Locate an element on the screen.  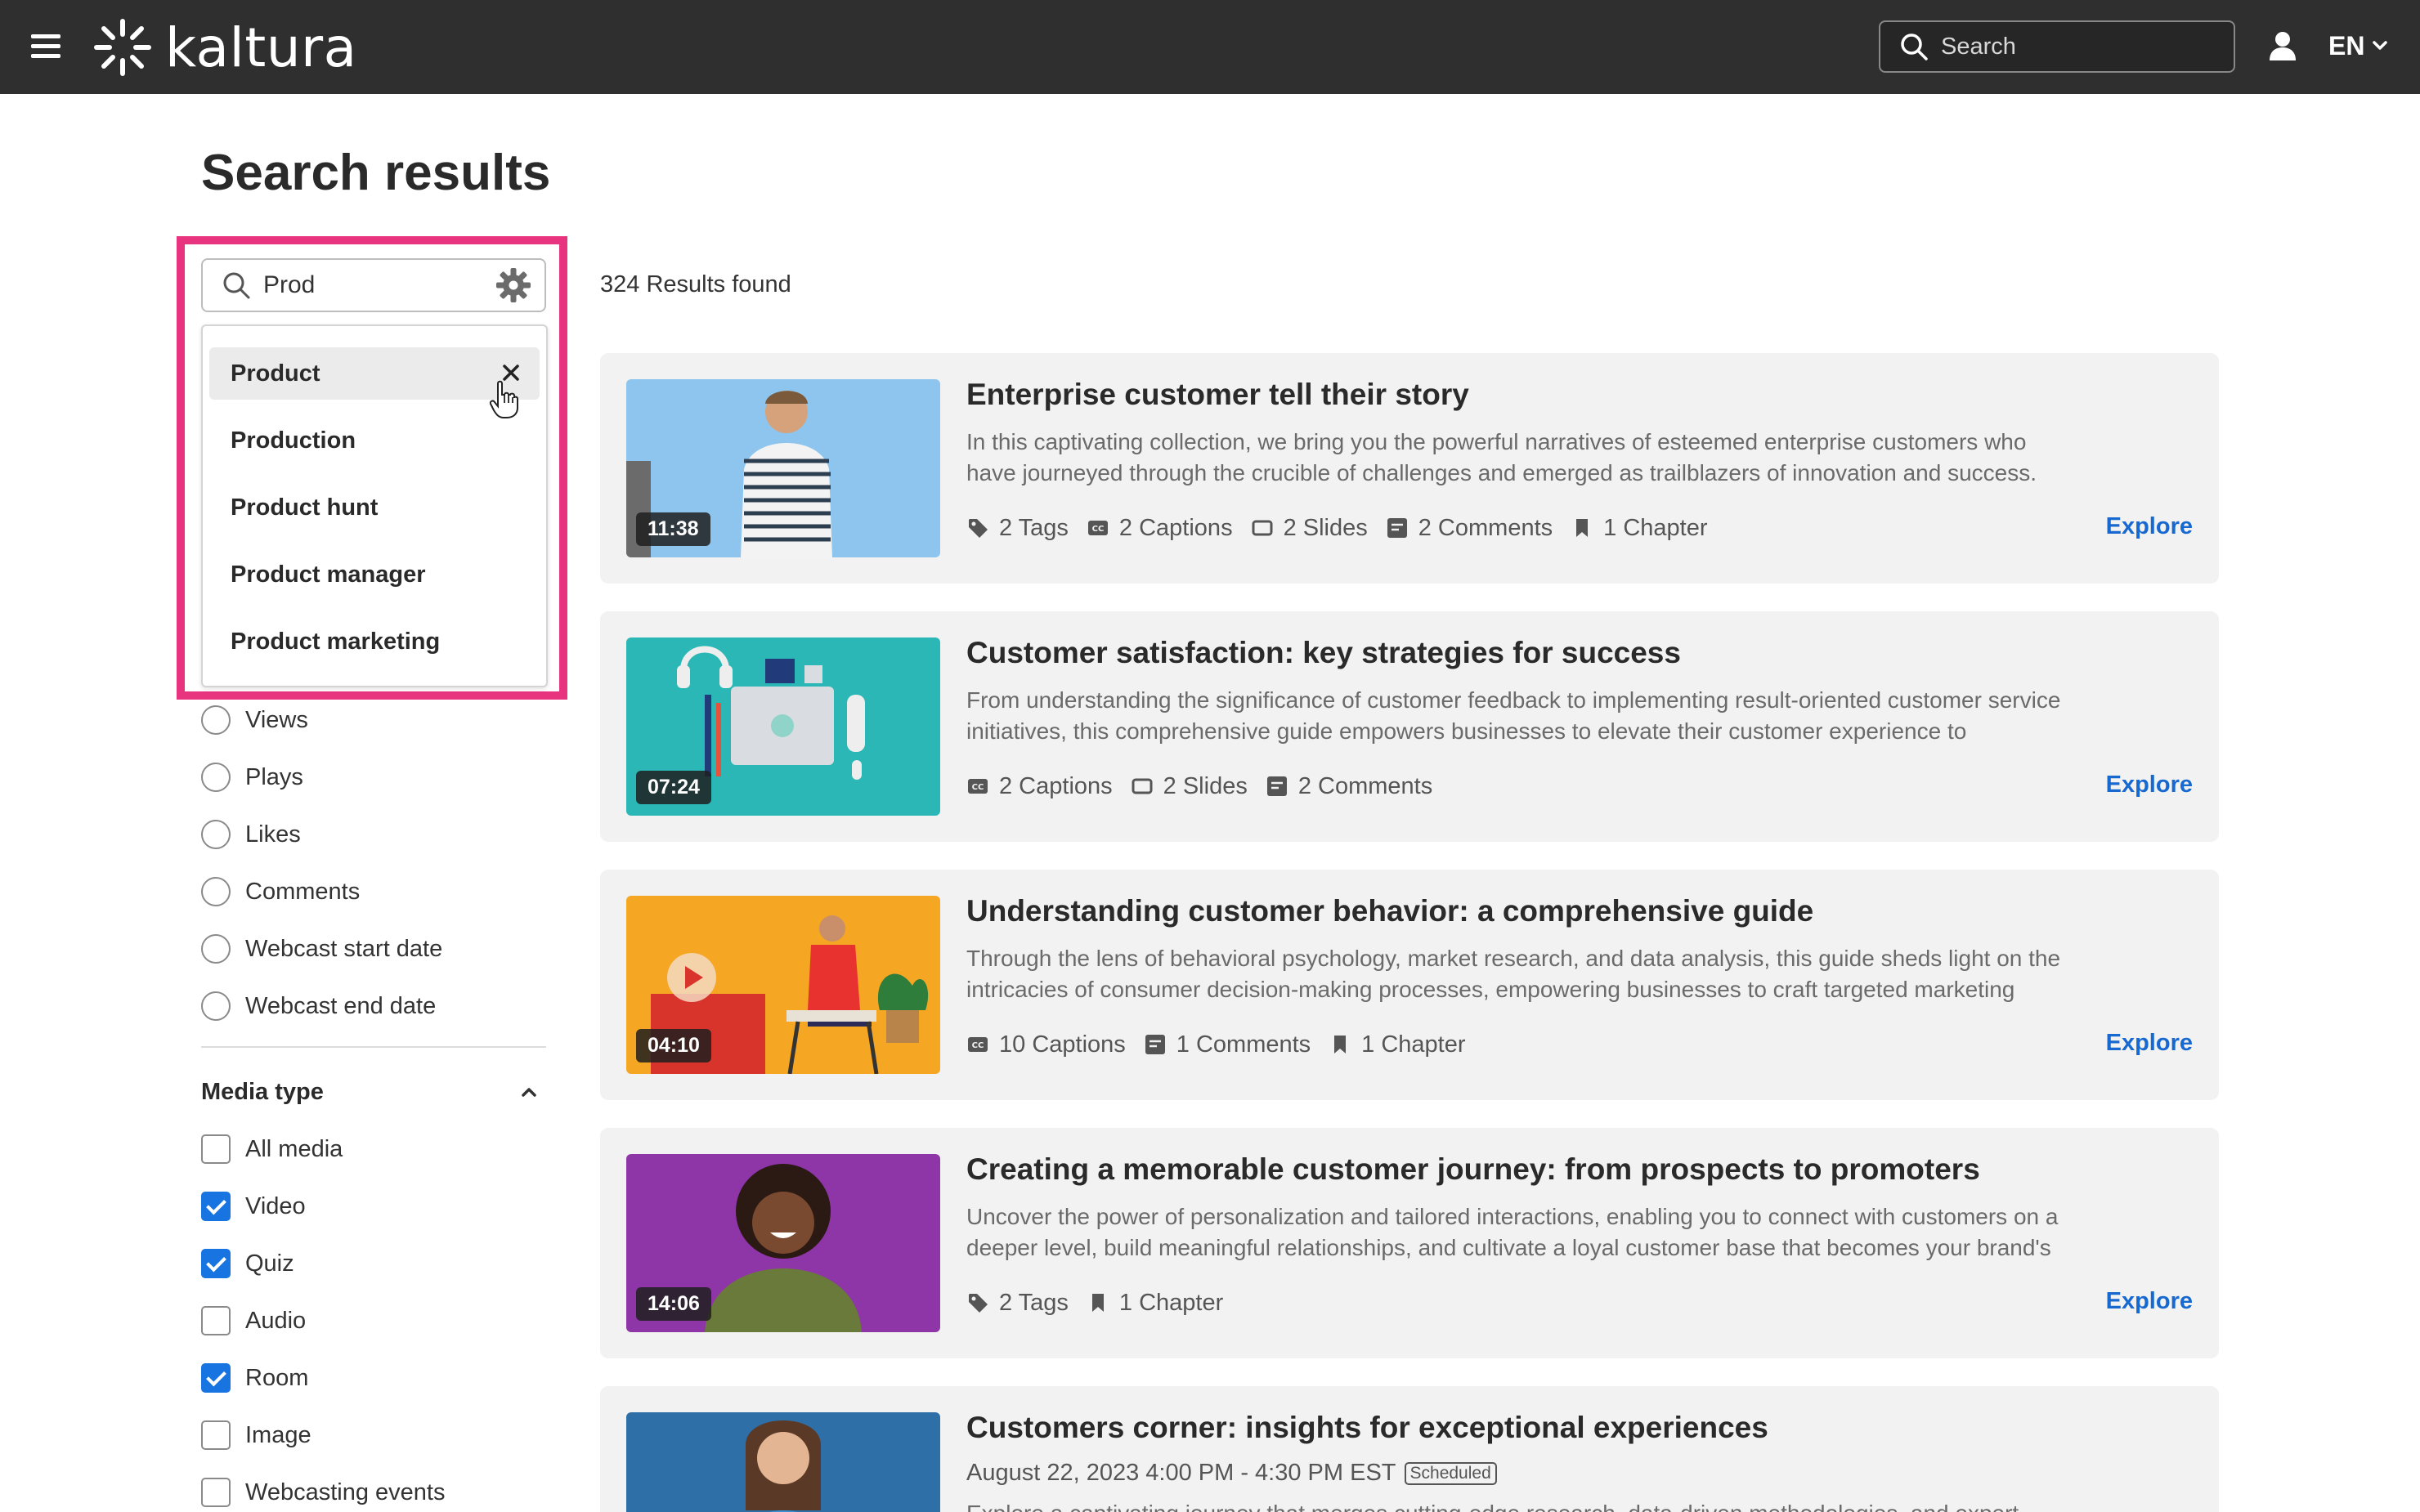
radio-label: Views is located at coordinates (276, 719).